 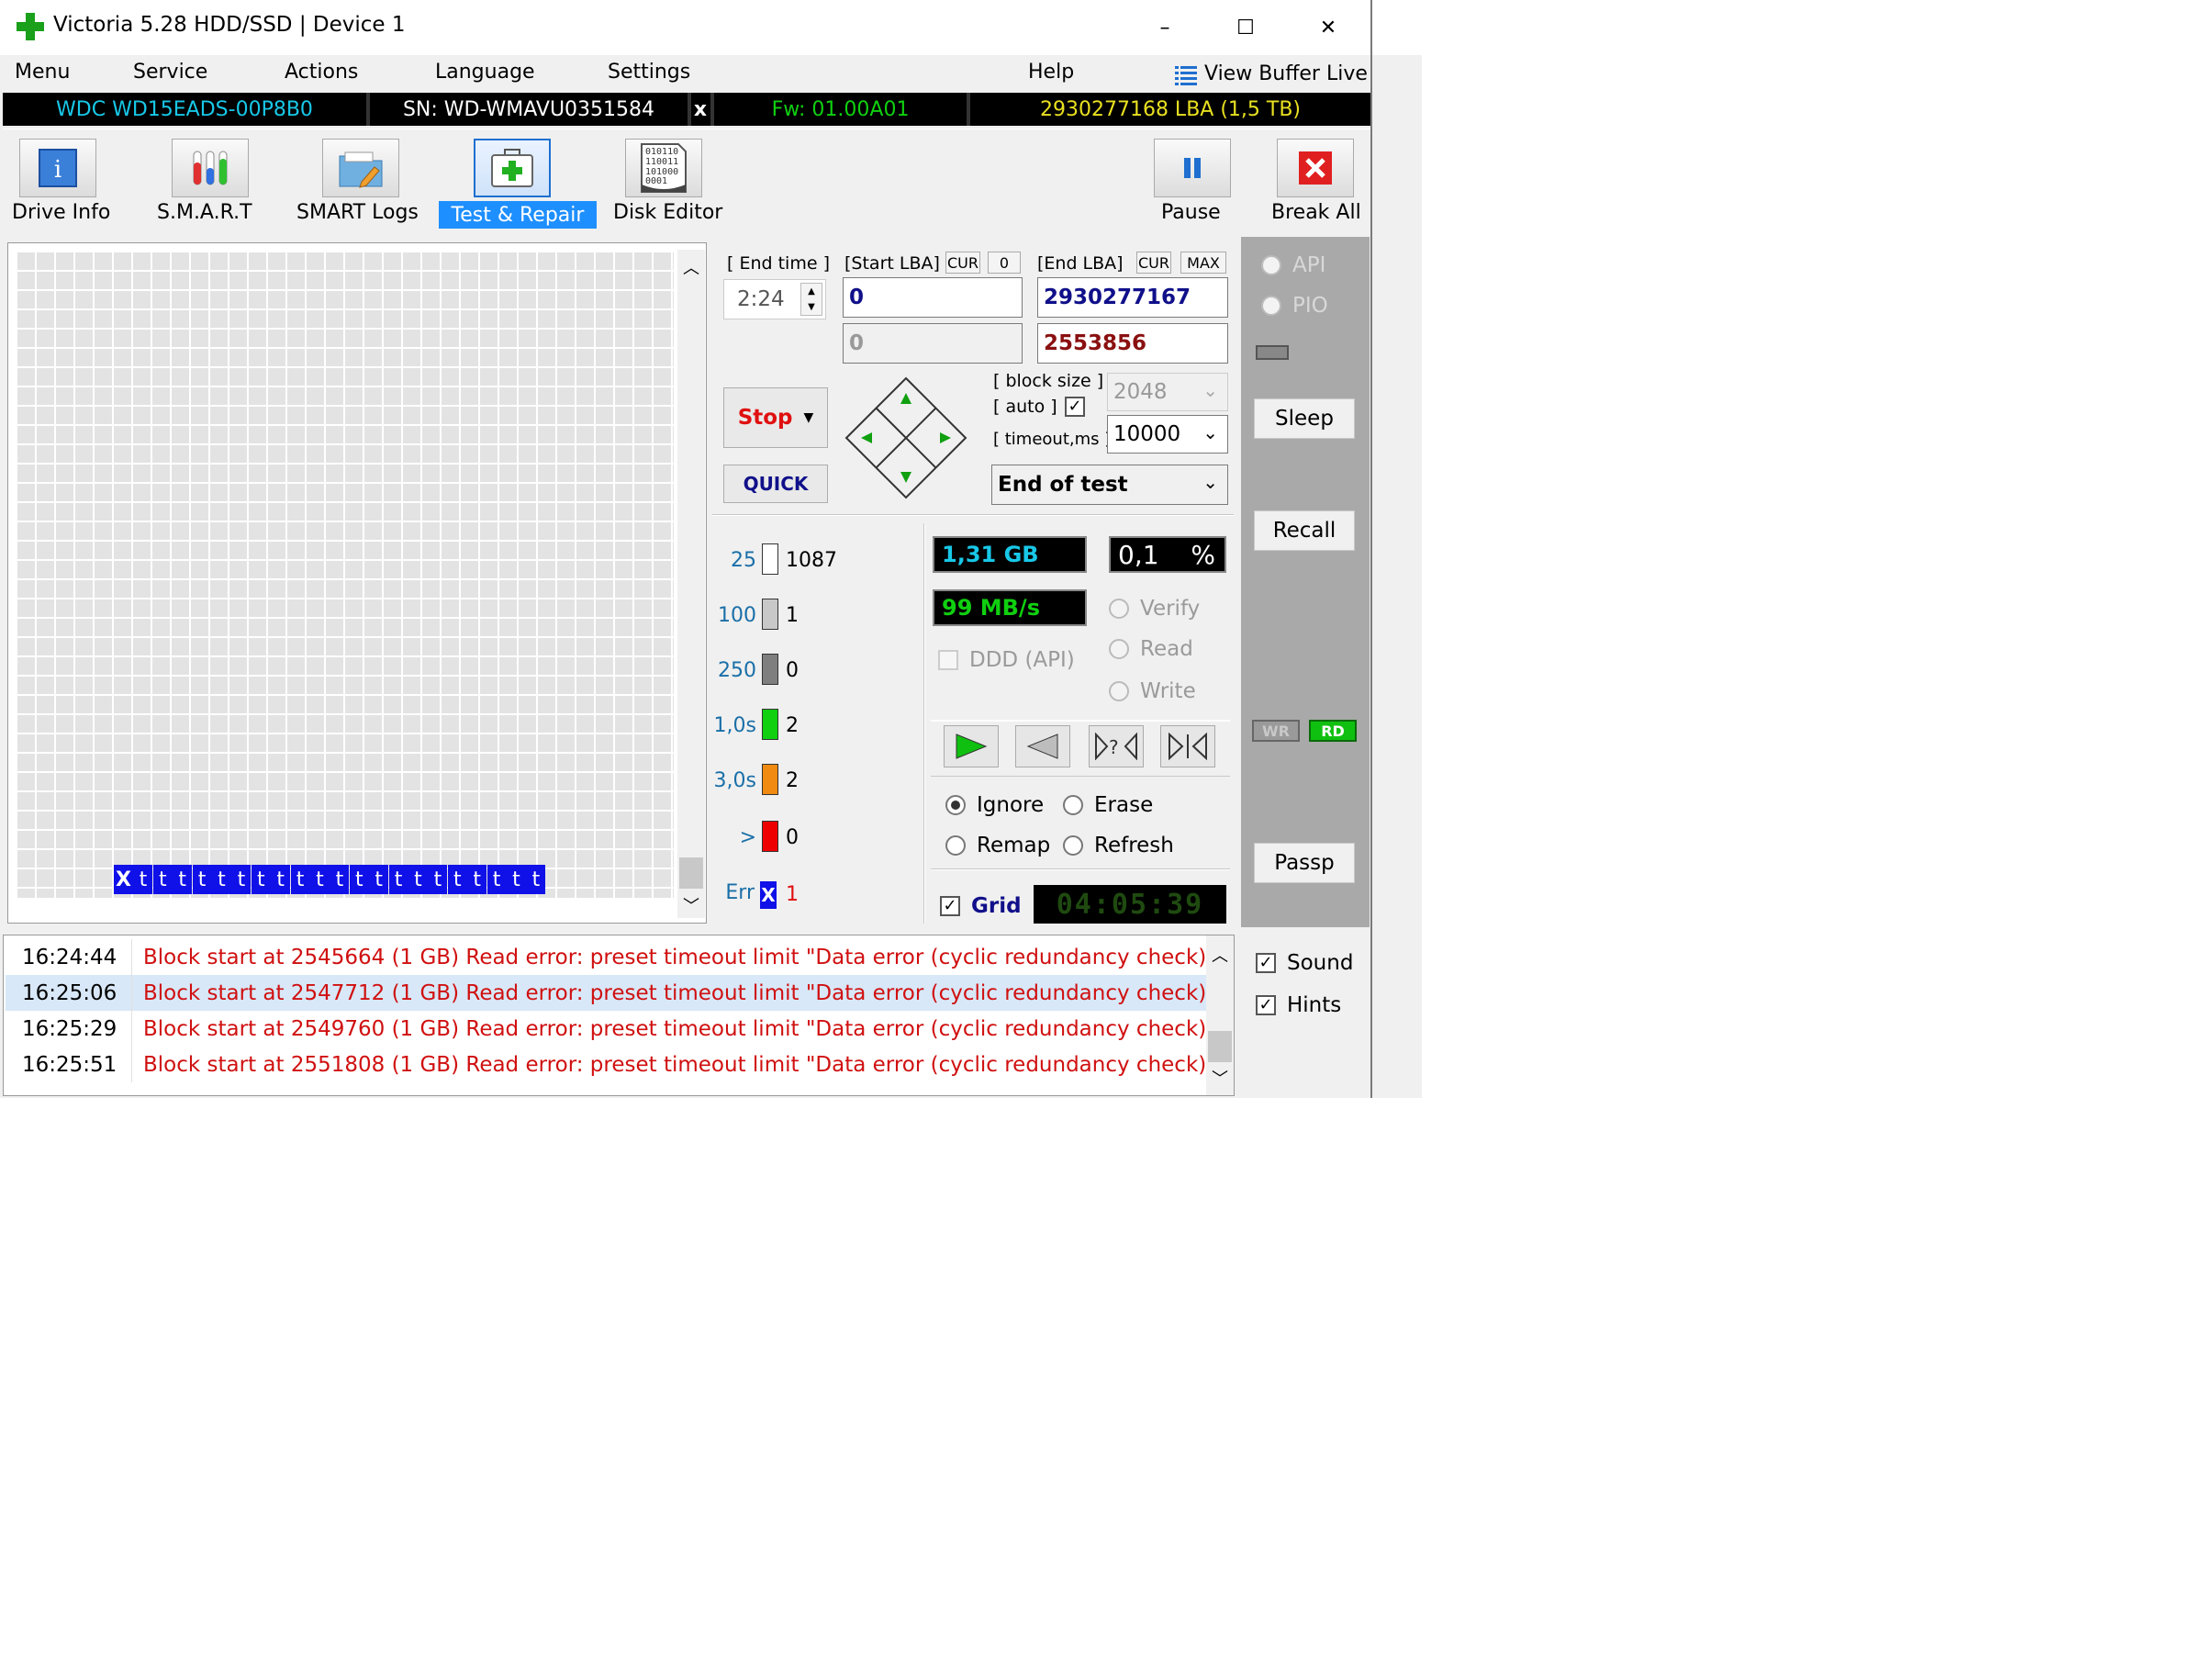 I want to click on stat-count: 2, so click(x=793, y=725).